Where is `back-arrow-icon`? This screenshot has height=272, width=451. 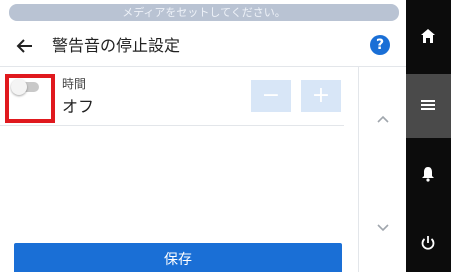
back-arrow-icon is located at coordinates (24, 46).